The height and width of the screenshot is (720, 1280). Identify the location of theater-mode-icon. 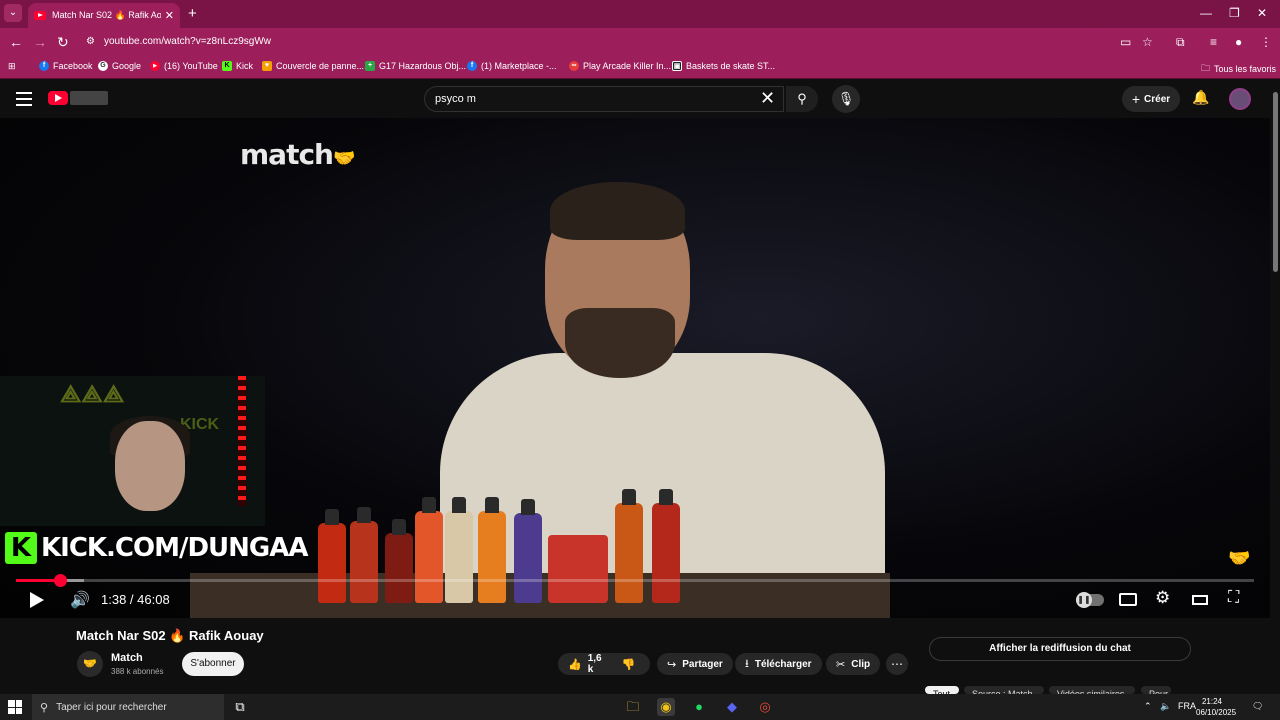
(1200, 600).